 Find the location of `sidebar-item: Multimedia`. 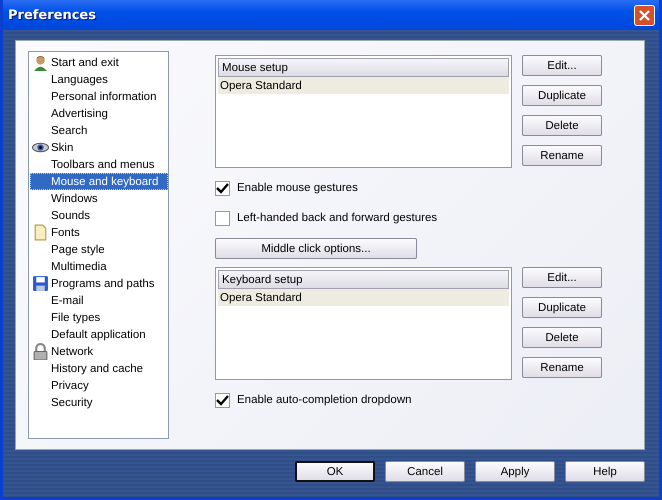

sidebar-item: Multimedia is located at coordinates (99, 266).